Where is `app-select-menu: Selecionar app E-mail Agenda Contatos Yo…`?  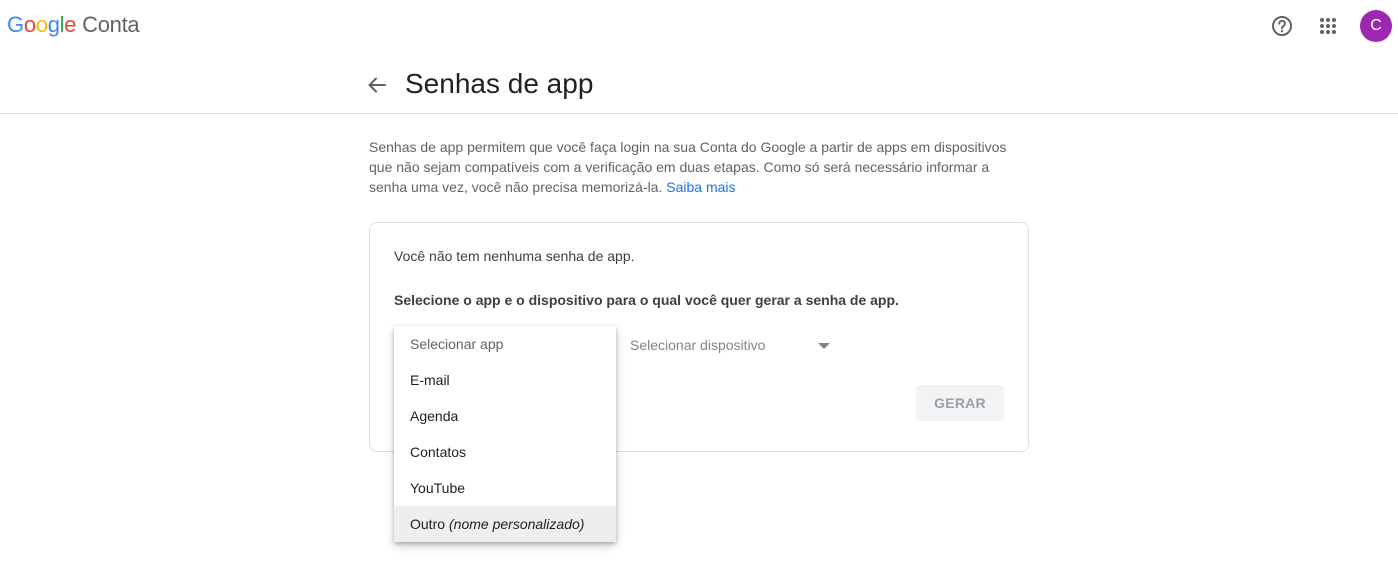 app-select-menu: Selecionar app E-mail Agenda Contatos Yo… is located at coordinates (505, 434).